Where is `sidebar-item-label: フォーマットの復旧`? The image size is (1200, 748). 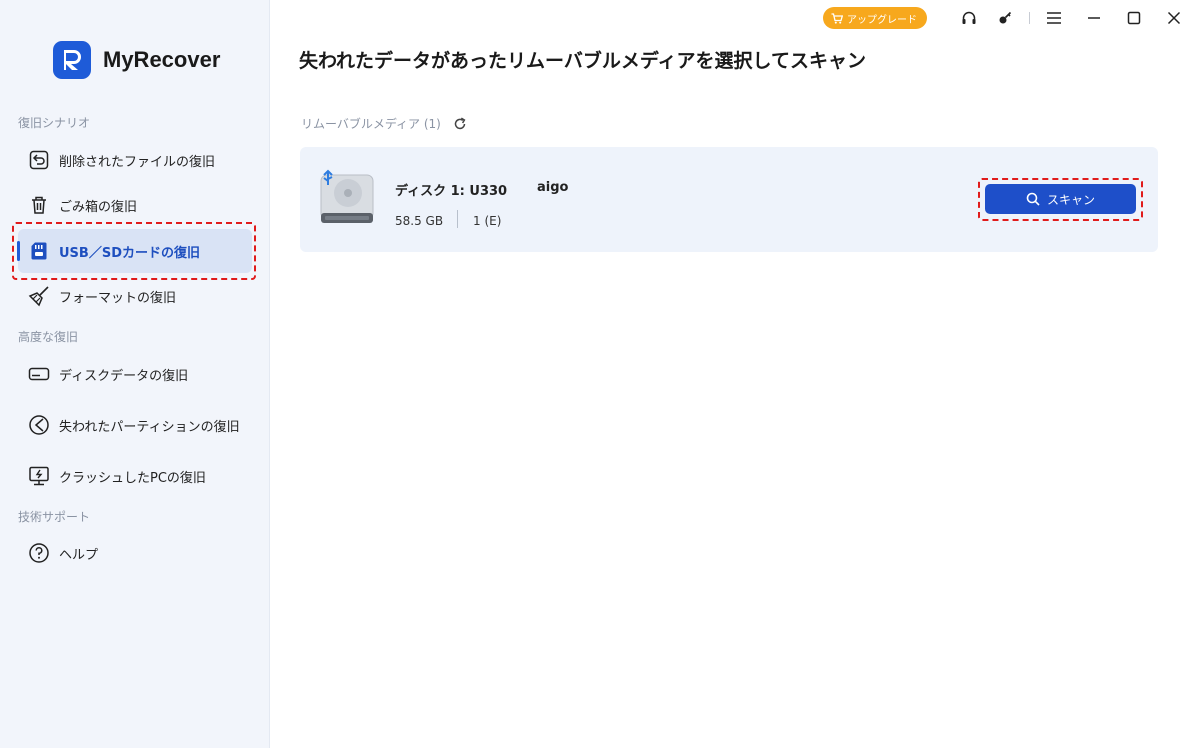 sidebar-item-label: フォーマットの復旧 is located at coordinates (118, 298).